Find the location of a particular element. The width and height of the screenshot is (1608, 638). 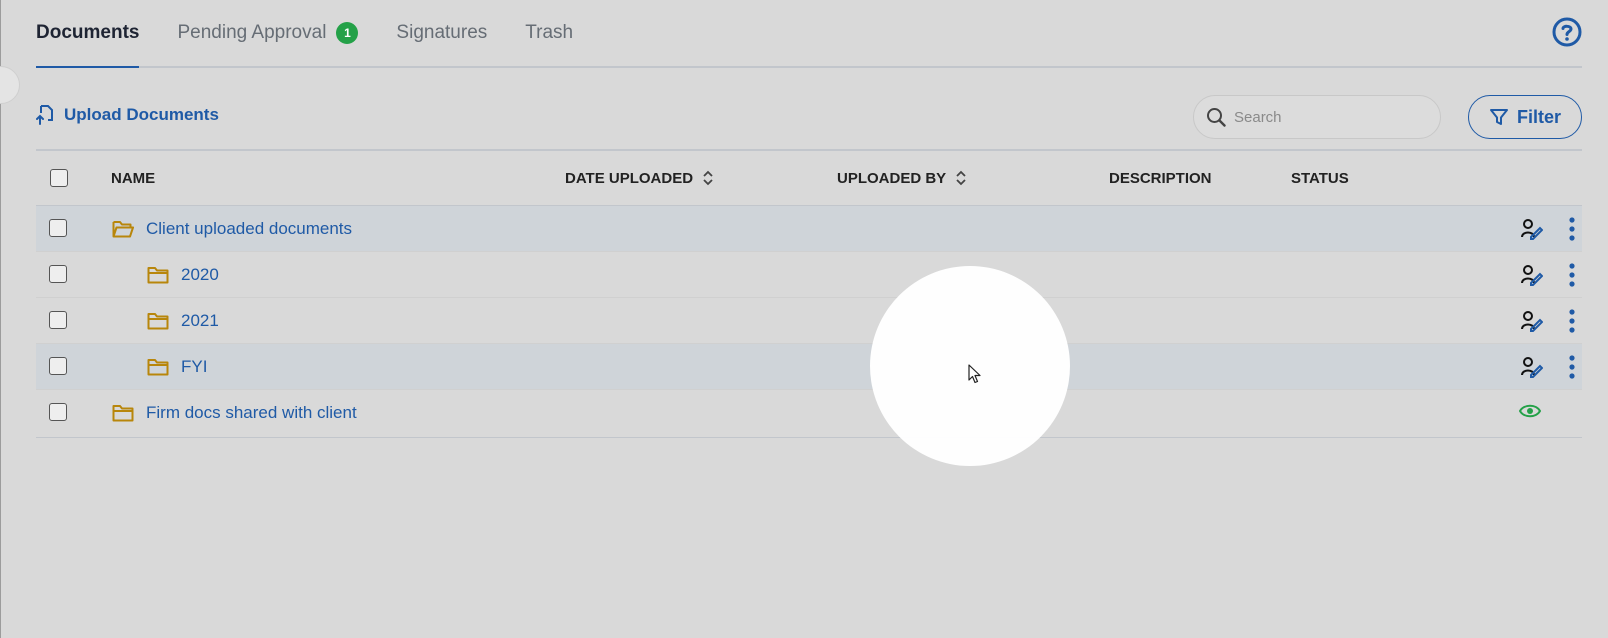

table-row: Firm docs shared with client is located at coordinates (809, 414).